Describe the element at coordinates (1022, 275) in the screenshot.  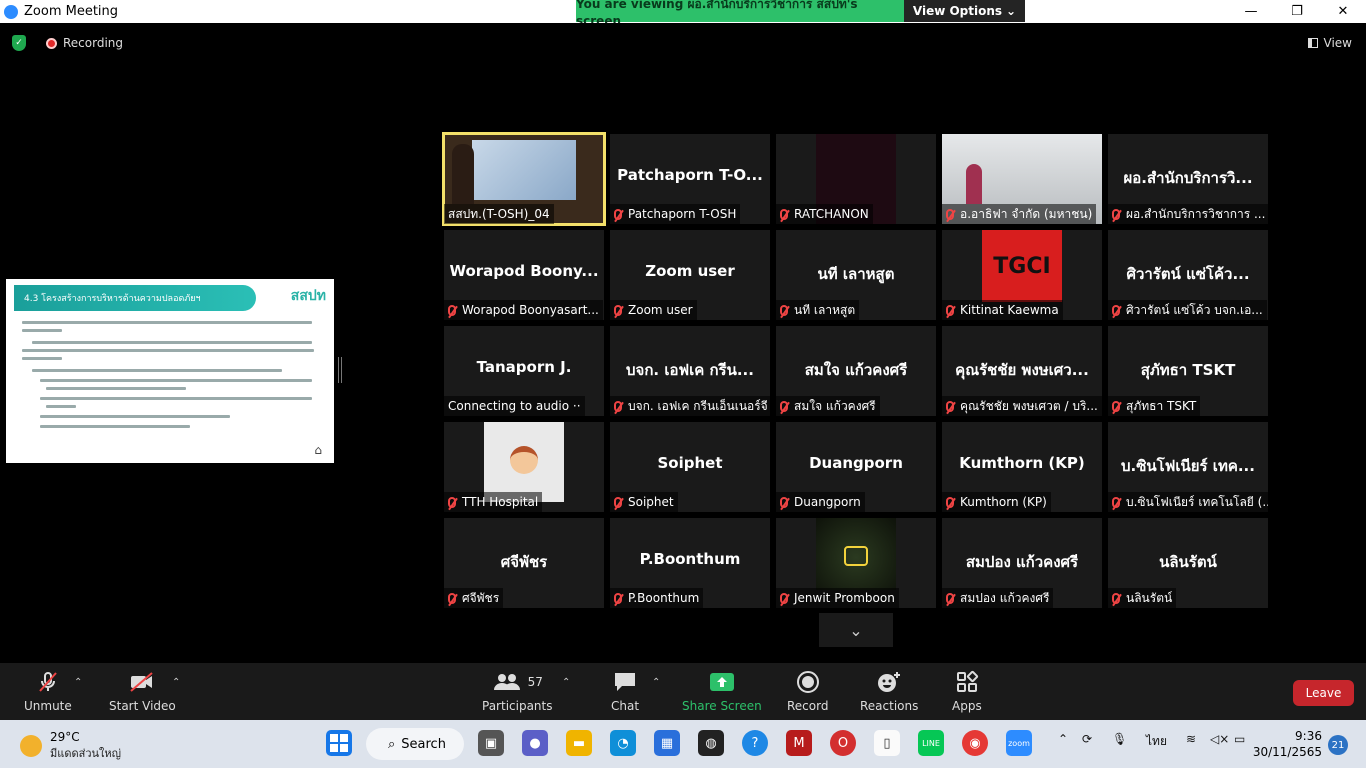
I see `participant-tile: TGCI Kittinat Kaewma` at that location.